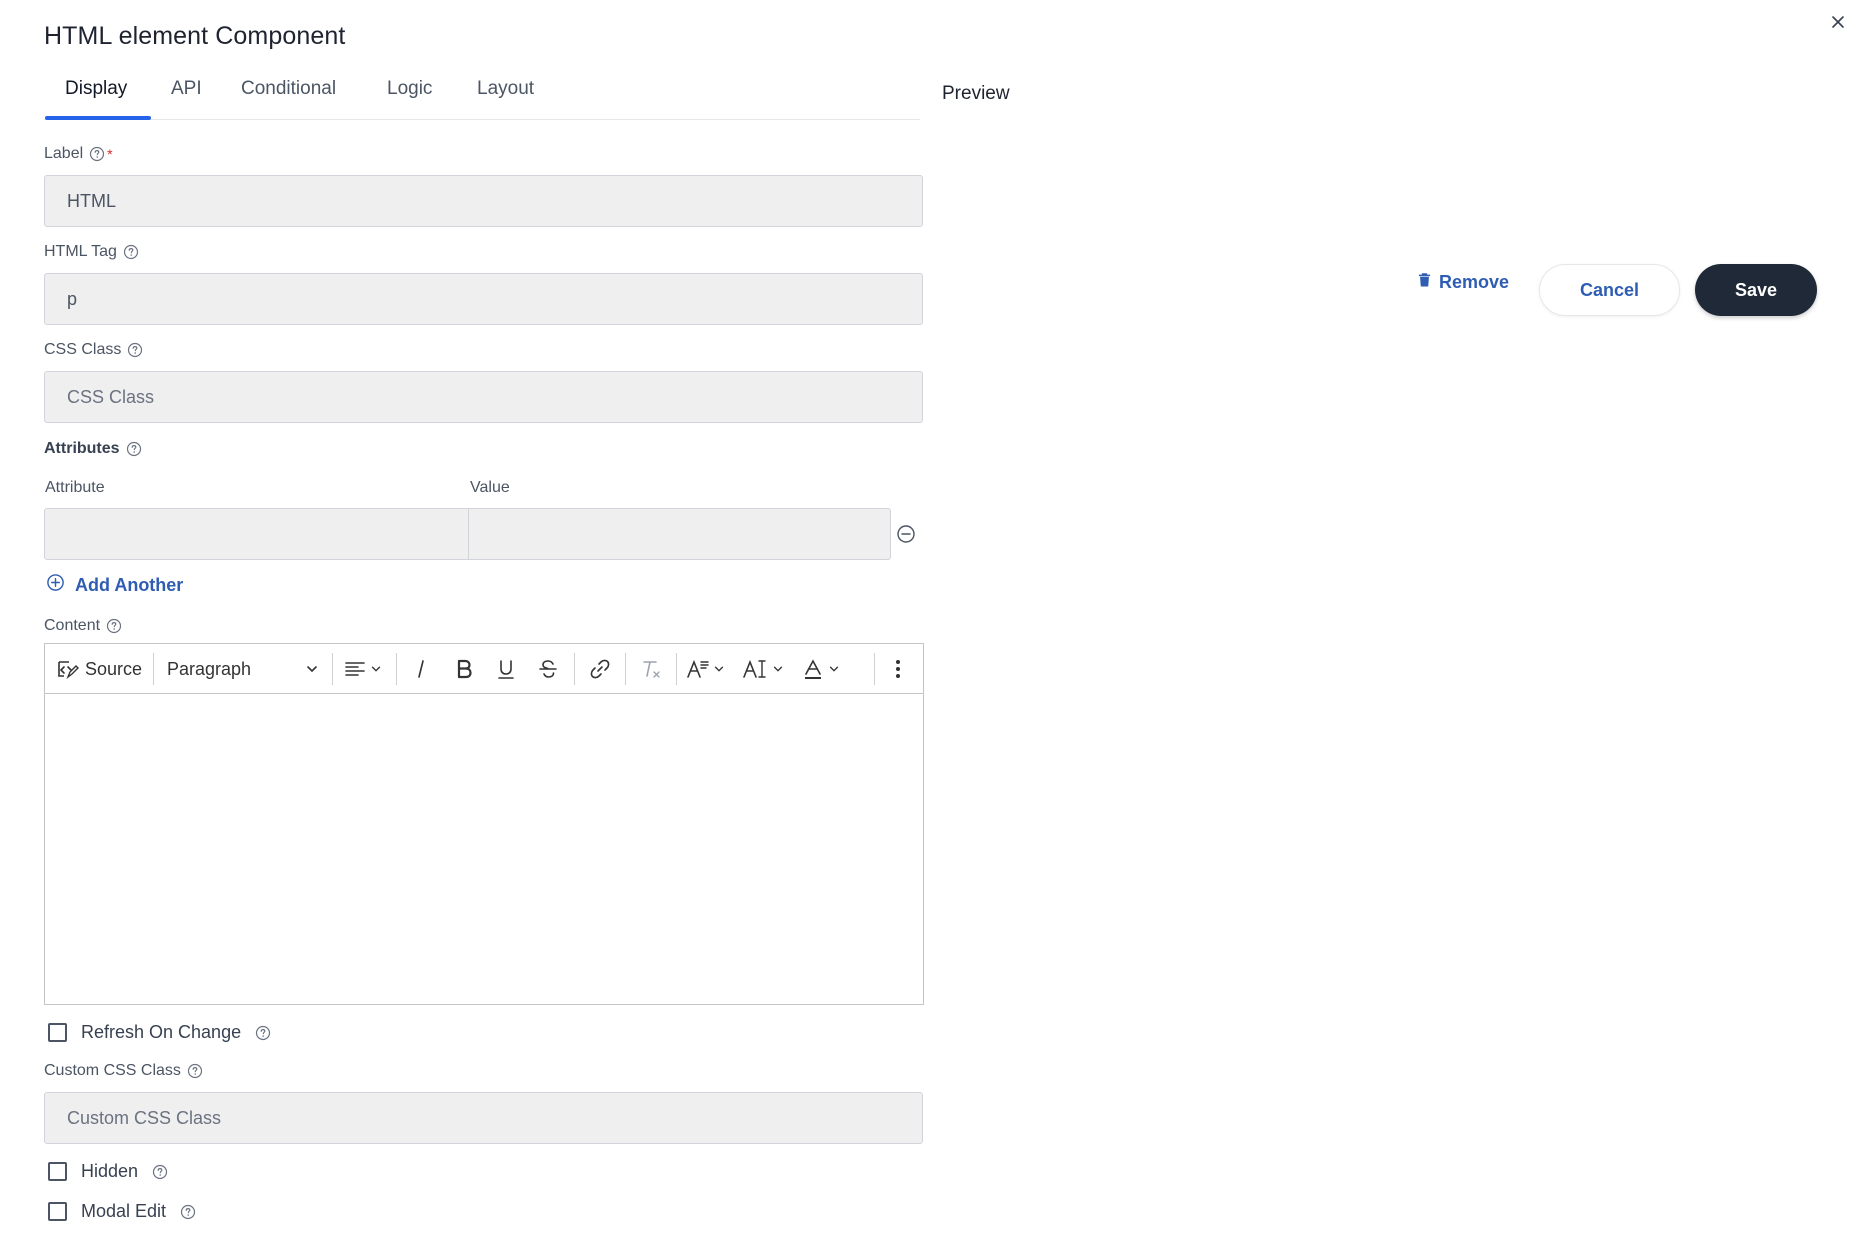 The image size is (1860, 1233). Describe the element at coordinates (186, 99) in the screenshot. I see `tab-api: API` at that location.